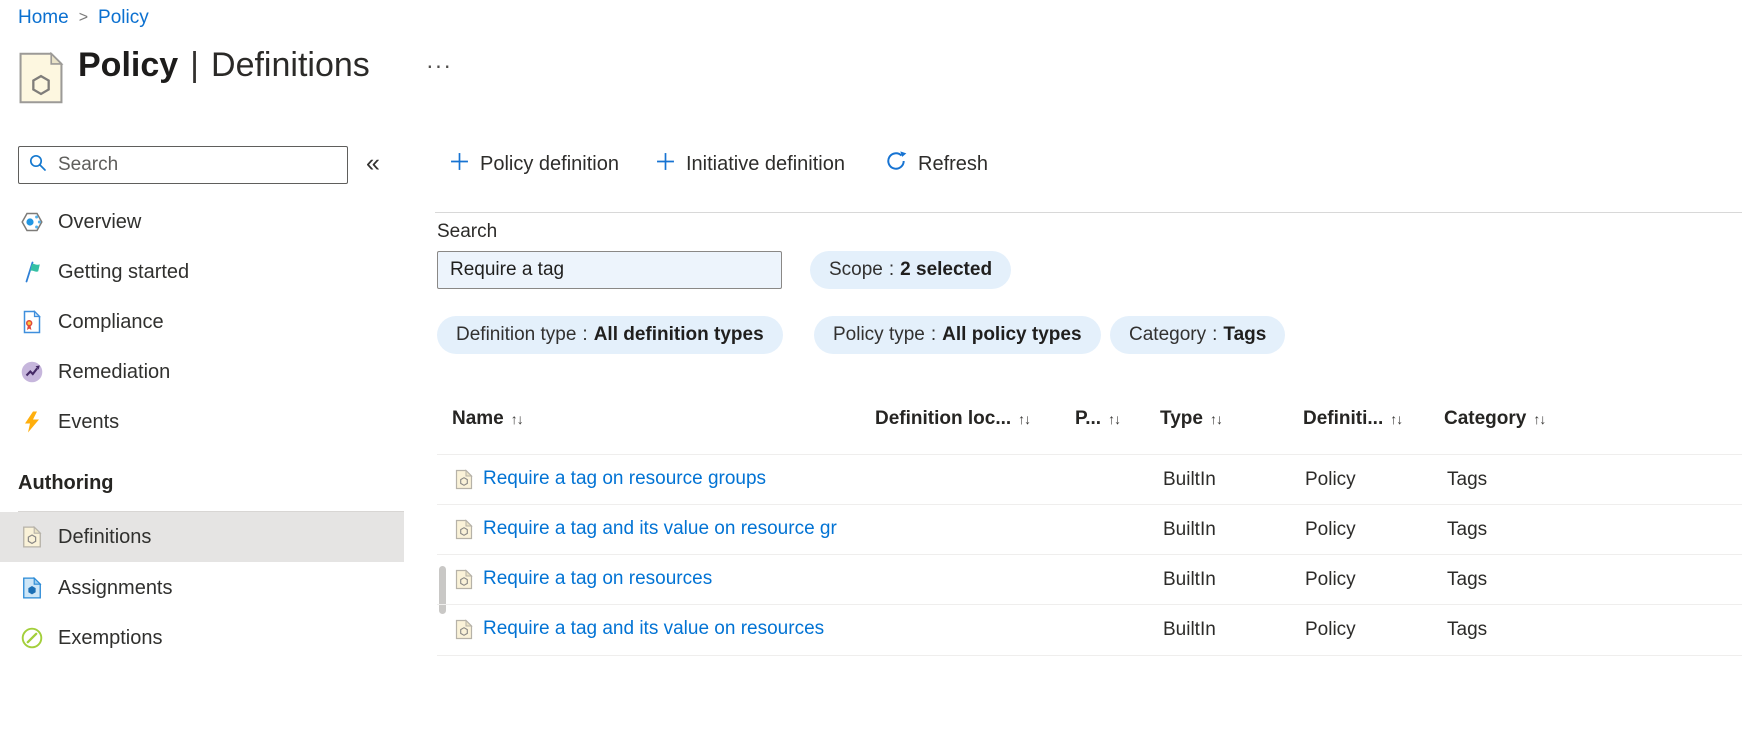  What do you see at coordinates (202, 372) in the screenshot?
I see `sidebar-item-remediation: Remediation` at bounding box center [202, 372].